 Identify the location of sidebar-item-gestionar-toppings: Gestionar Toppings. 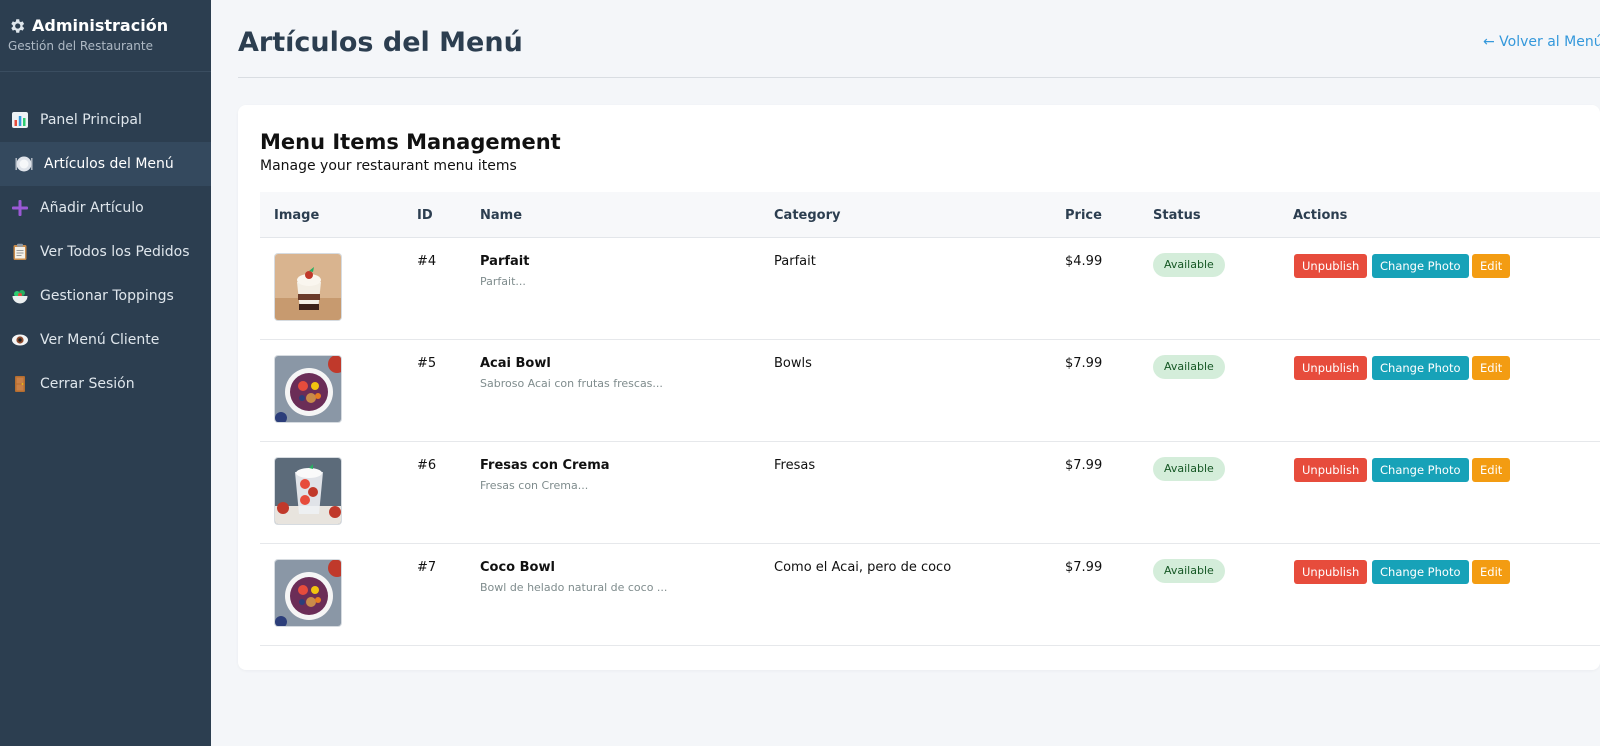
(105, 296).